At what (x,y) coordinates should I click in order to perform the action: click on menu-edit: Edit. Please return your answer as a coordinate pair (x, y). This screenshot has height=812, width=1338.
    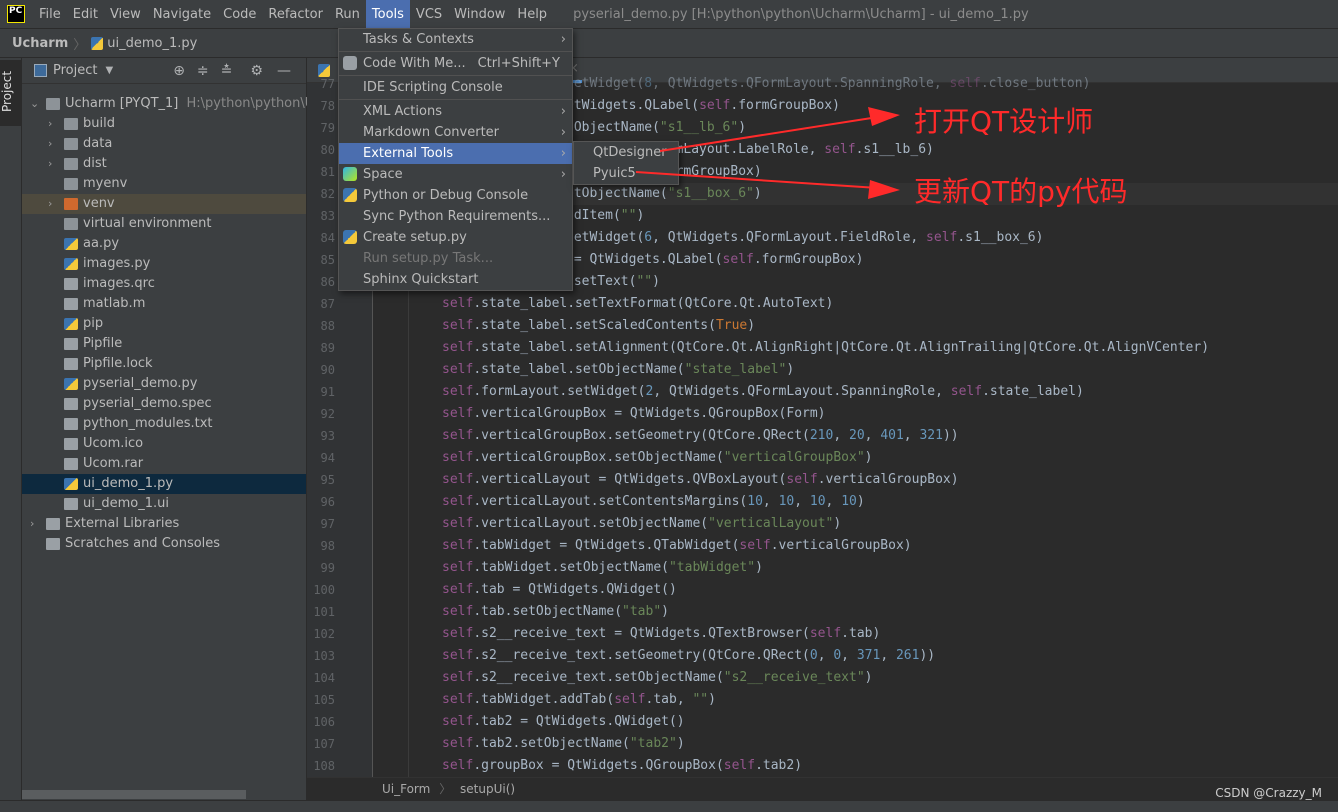
    Looking at the image, I should click on (85, 14).